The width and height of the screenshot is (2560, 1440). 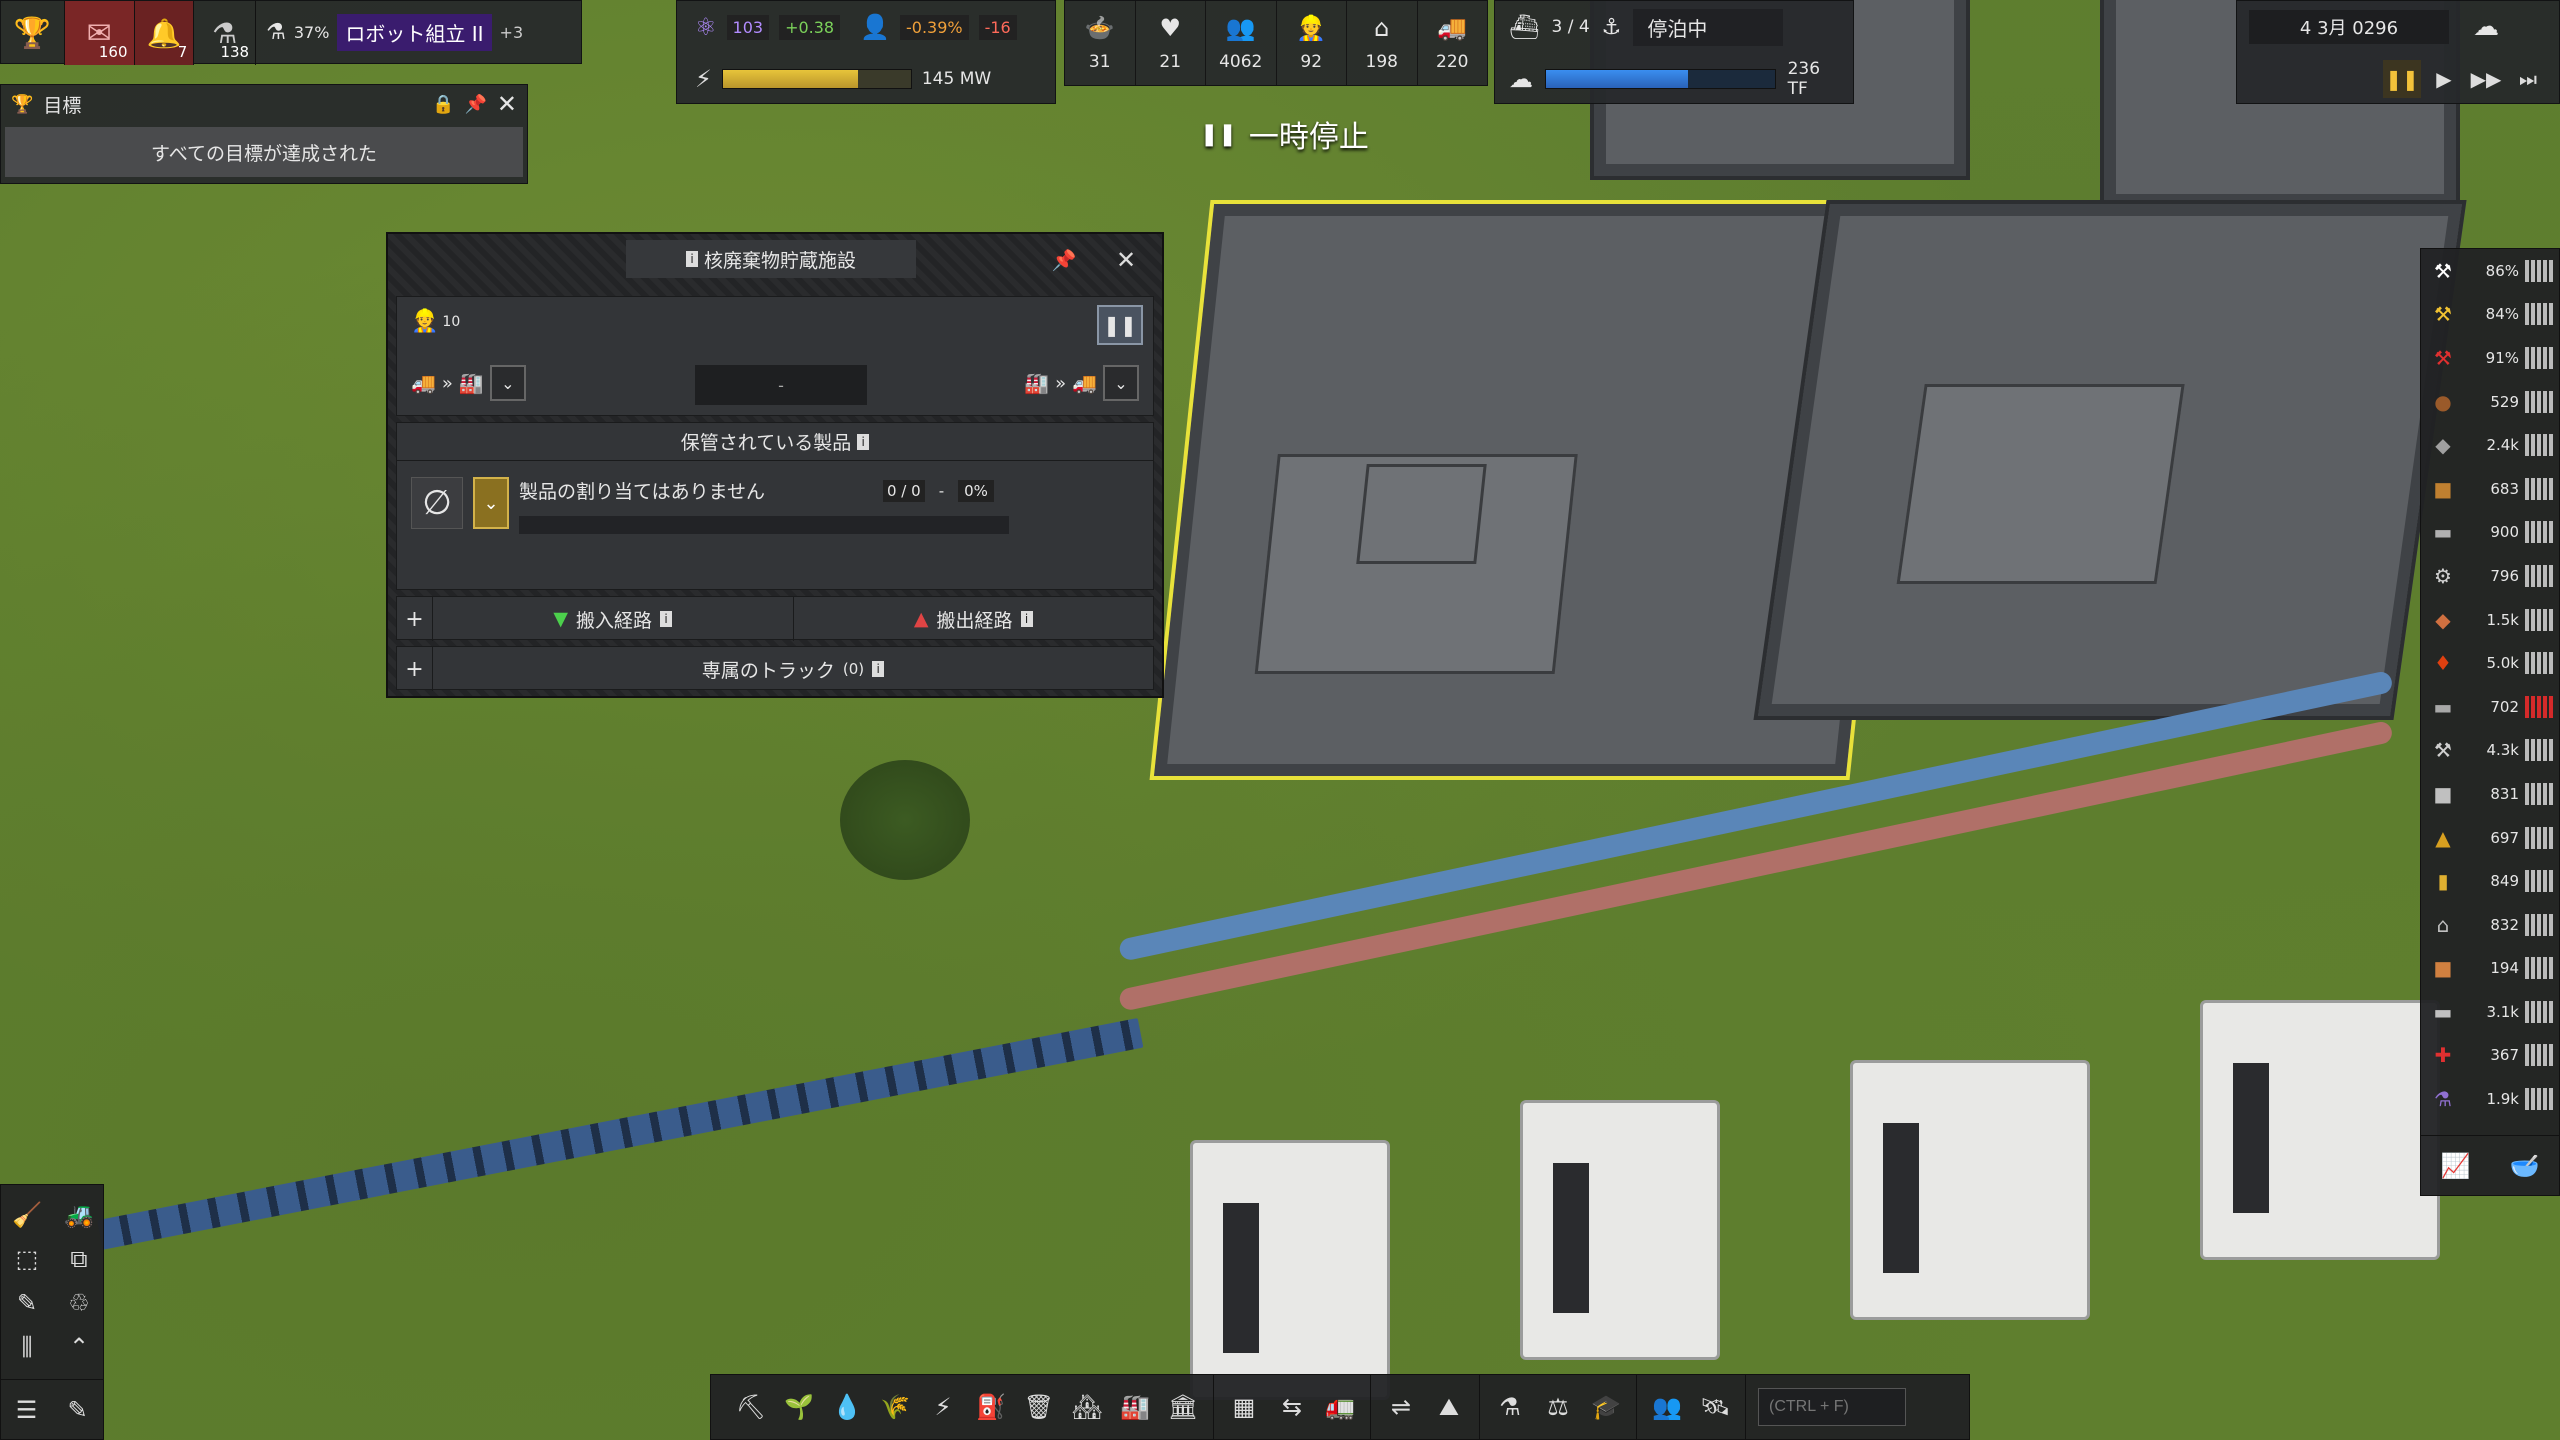 What do you see at coordinates (2490, 576) in the screenshot?
I see `resource-row: ⚙ 796` at bounding box center [2490, 576].